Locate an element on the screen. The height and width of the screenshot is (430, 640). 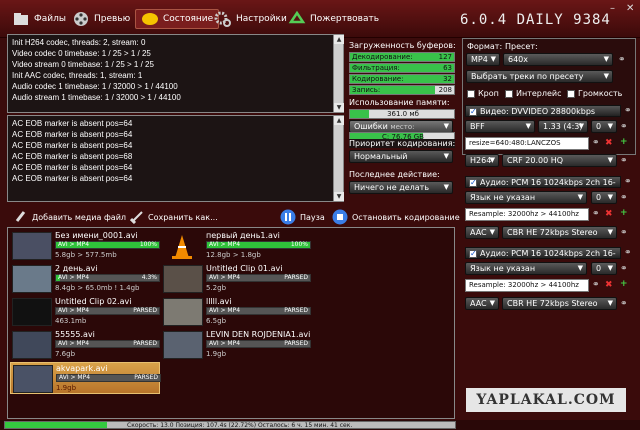
tab-label: Пожертвовать is located at coordinates (345, 19).